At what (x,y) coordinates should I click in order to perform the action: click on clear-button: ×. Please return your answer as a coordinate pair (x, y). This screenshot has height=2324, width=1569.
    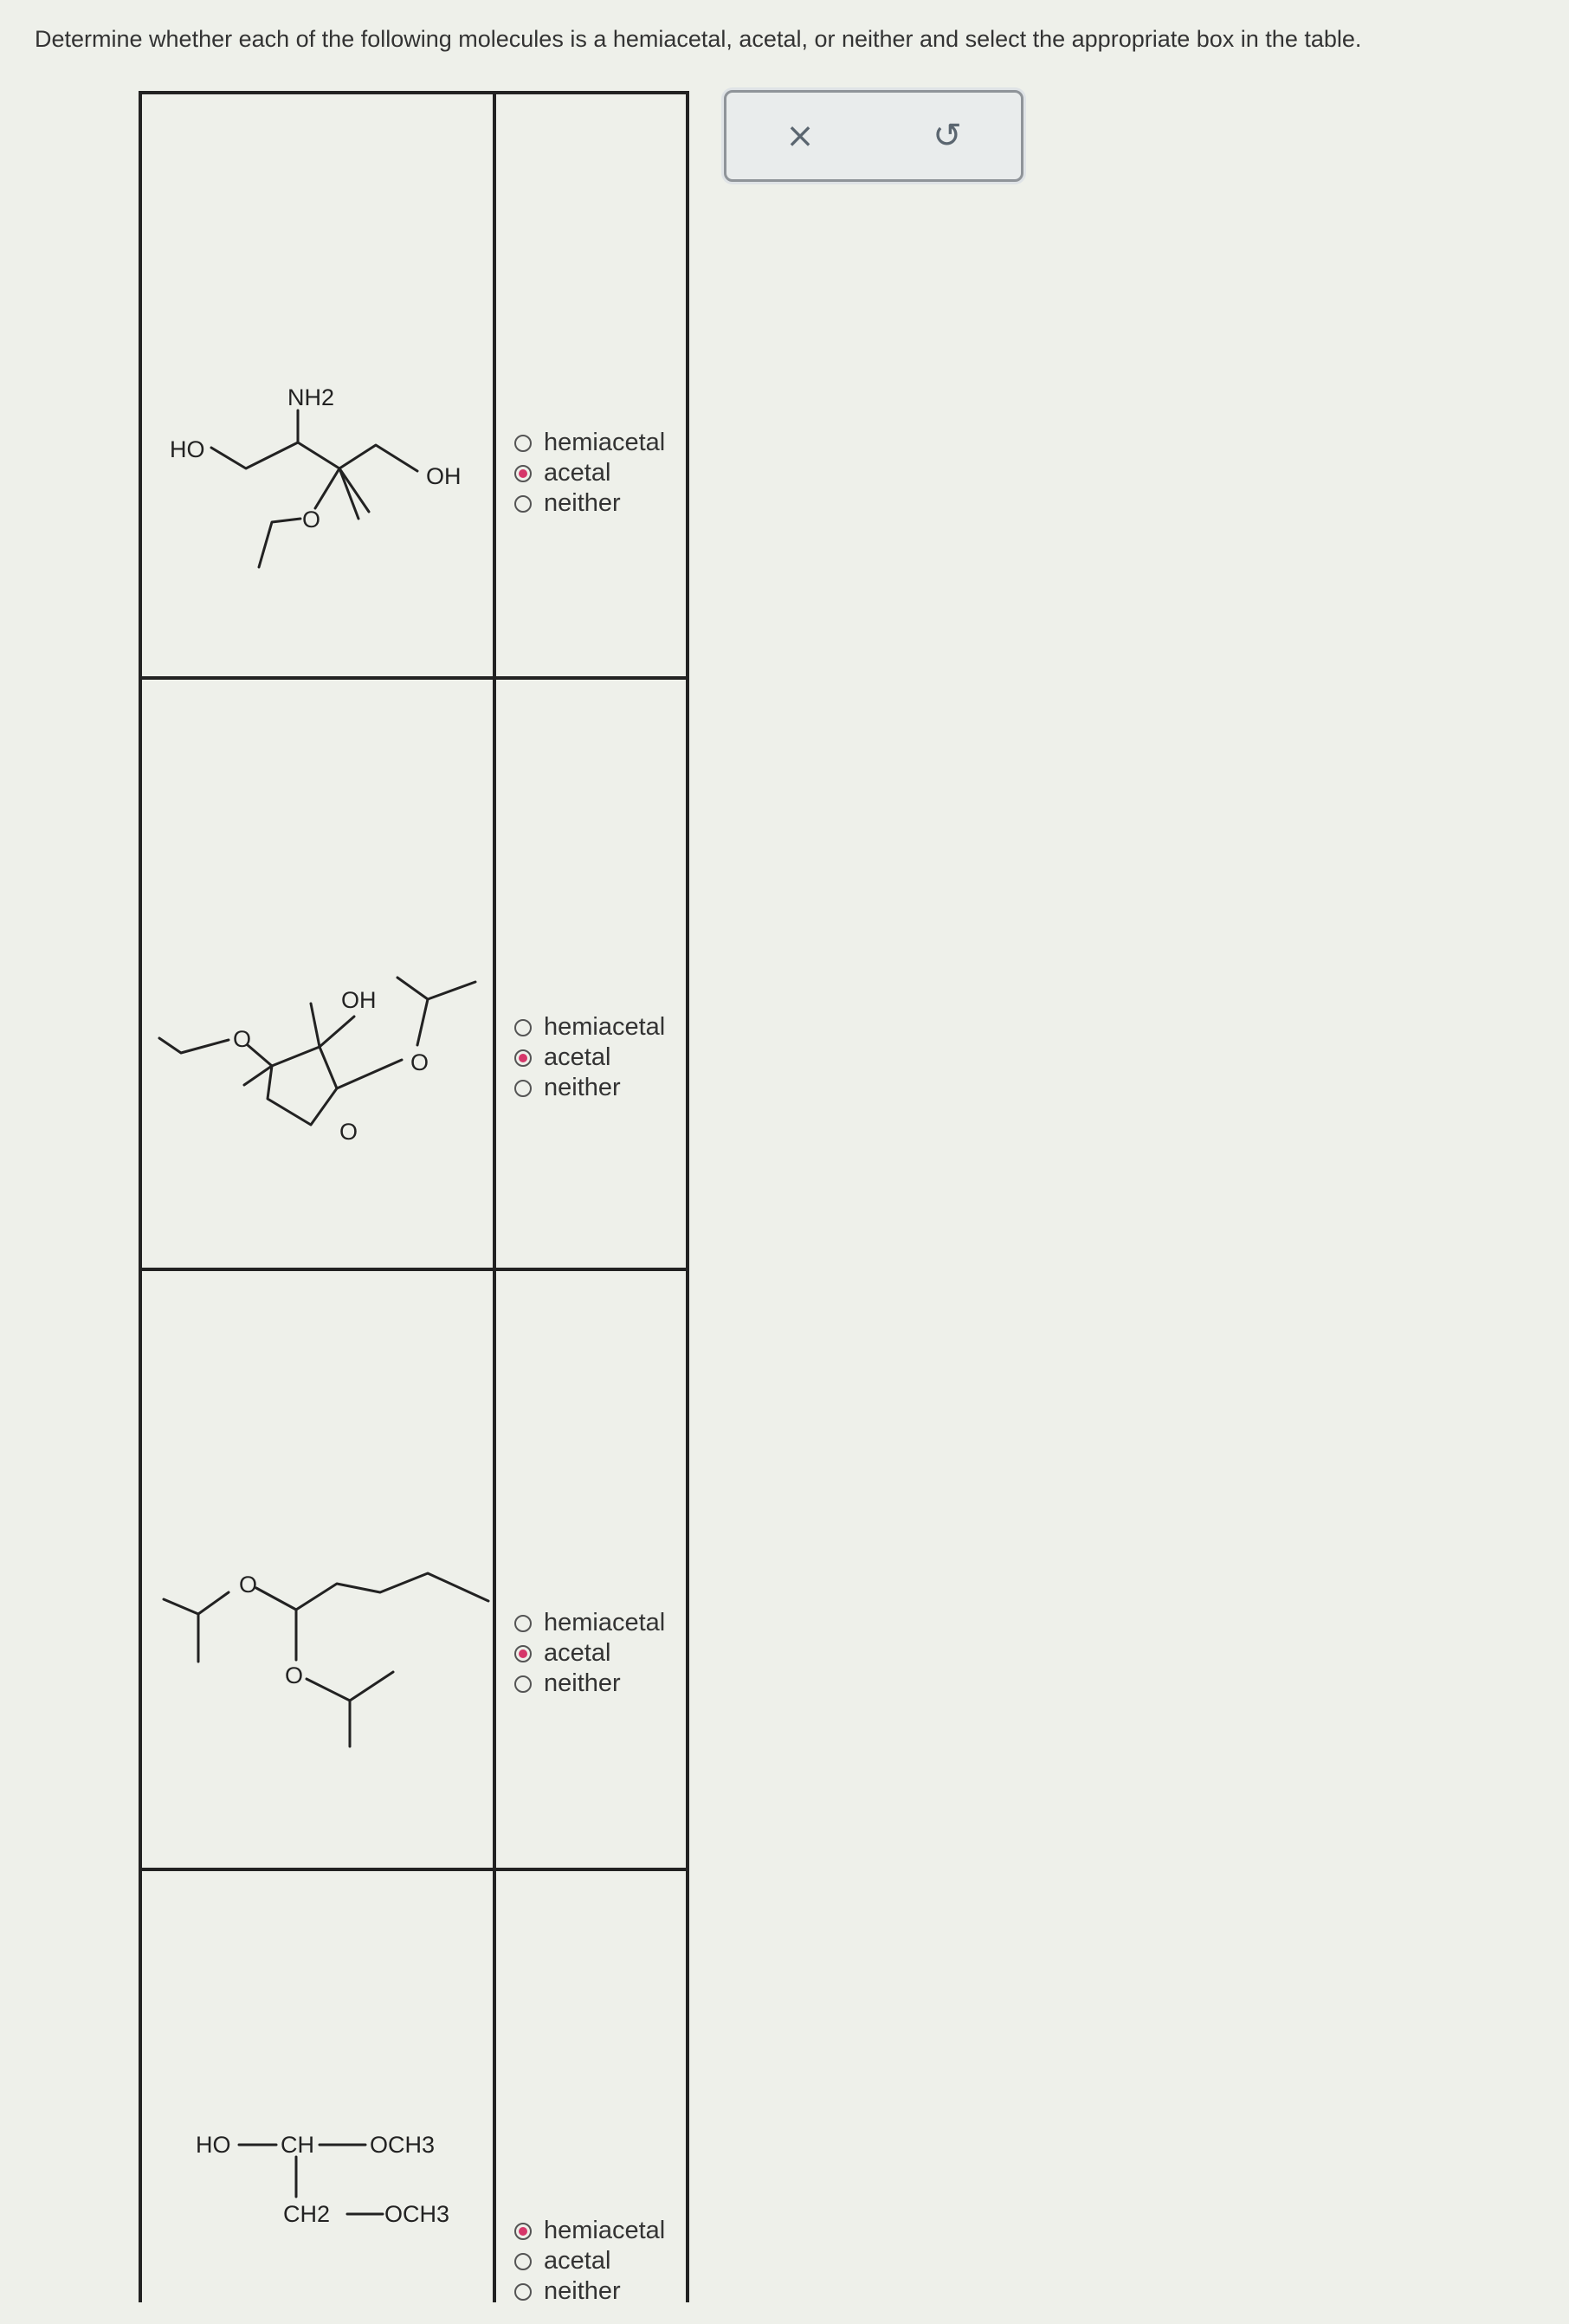
    Looking at the image, I should click on (800, 136).